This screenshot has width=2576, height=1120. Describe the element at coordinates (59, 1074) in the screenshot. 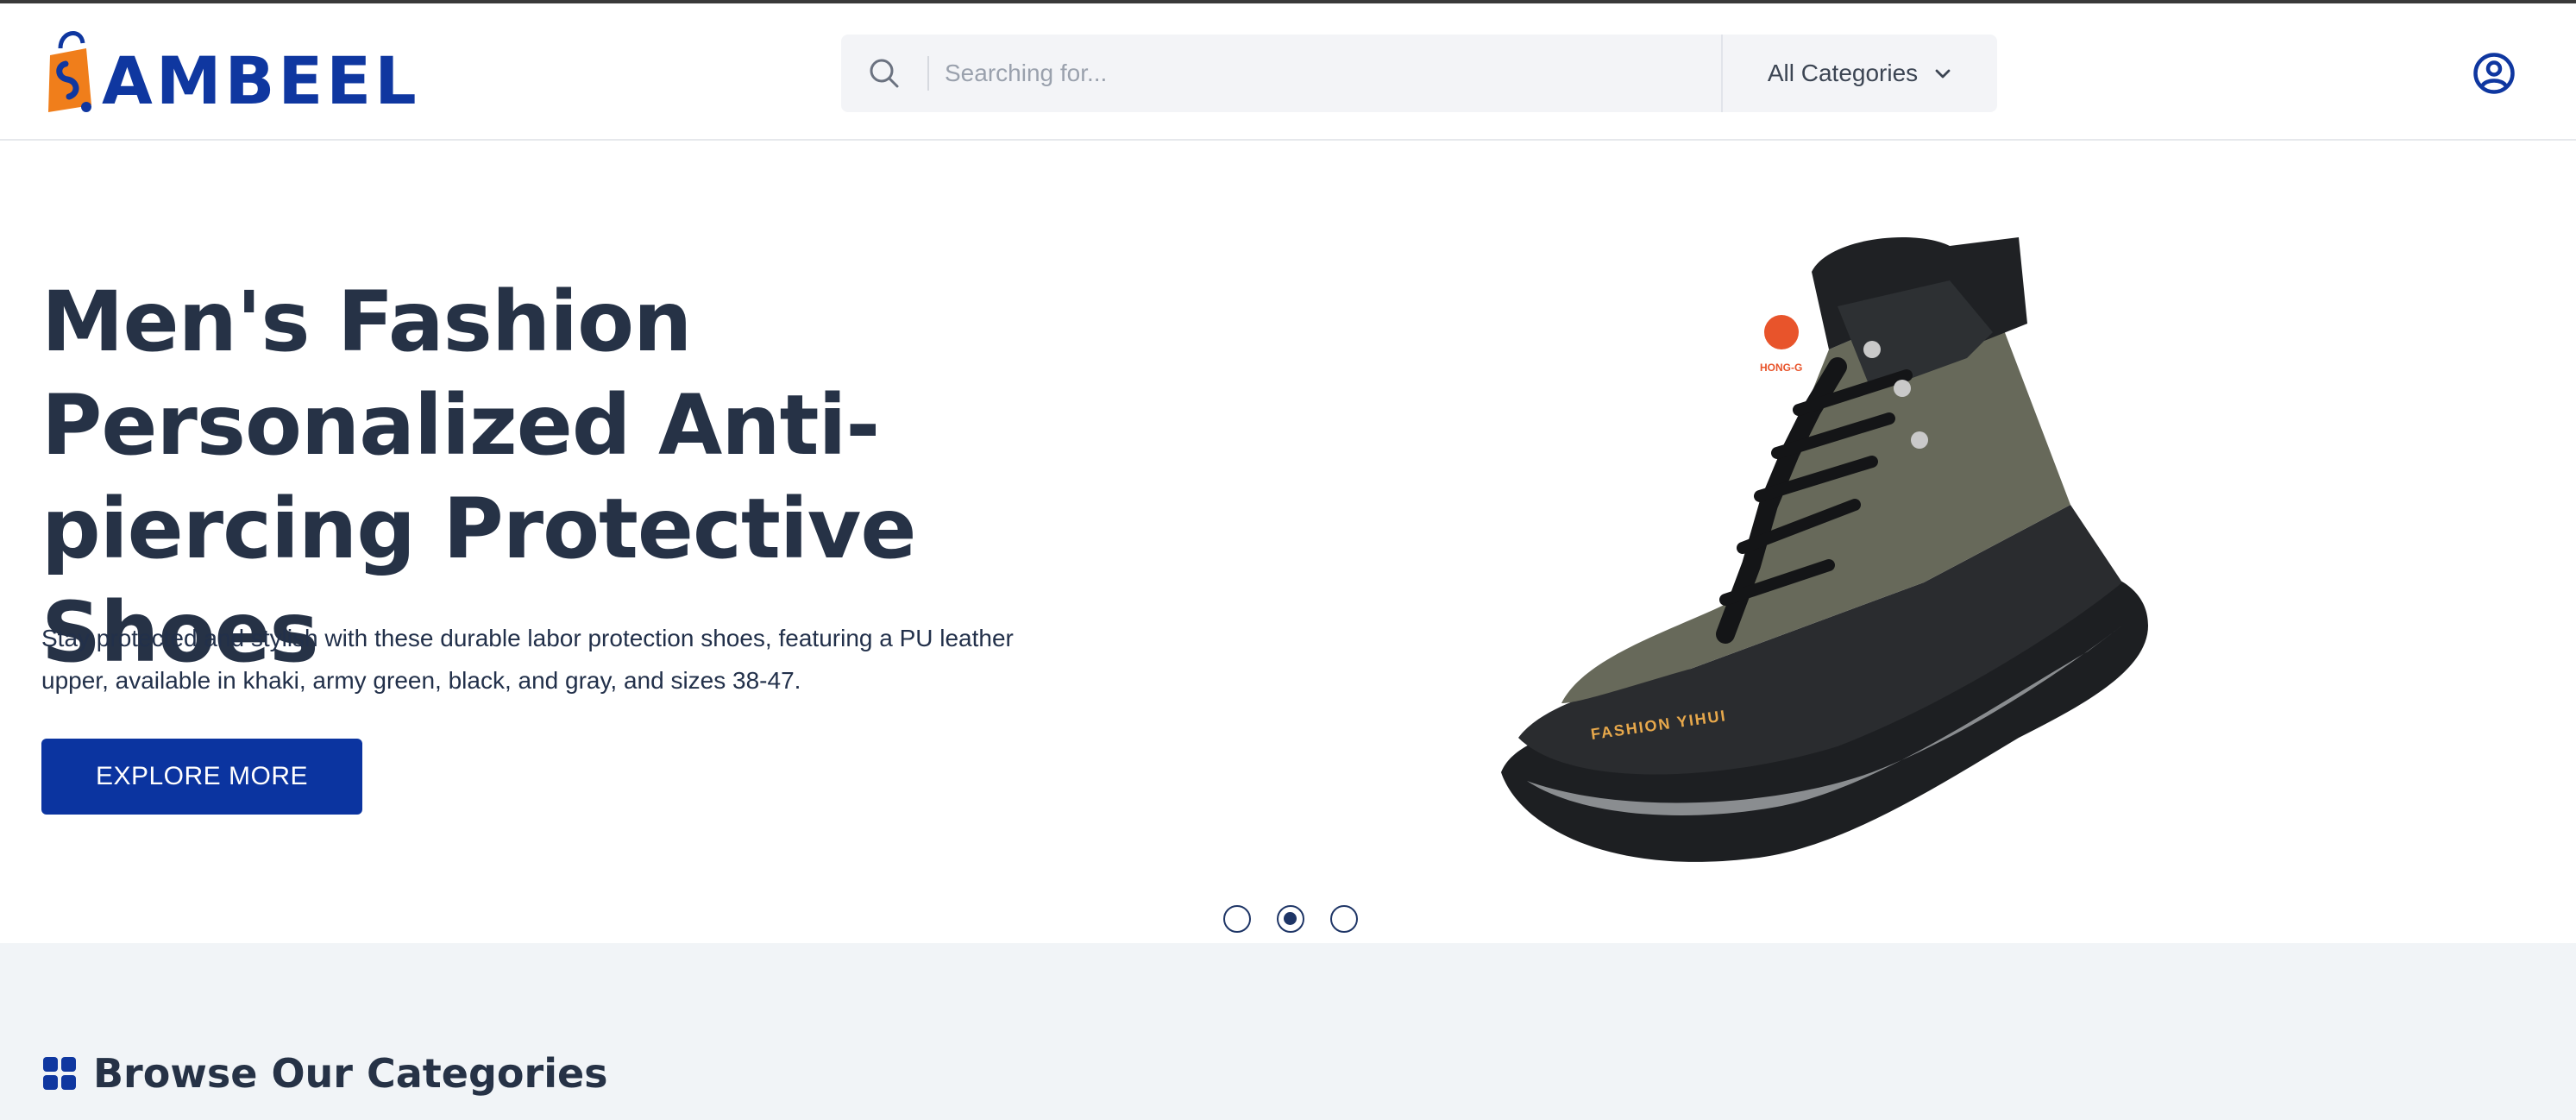

I see `grid-icon` at that location.